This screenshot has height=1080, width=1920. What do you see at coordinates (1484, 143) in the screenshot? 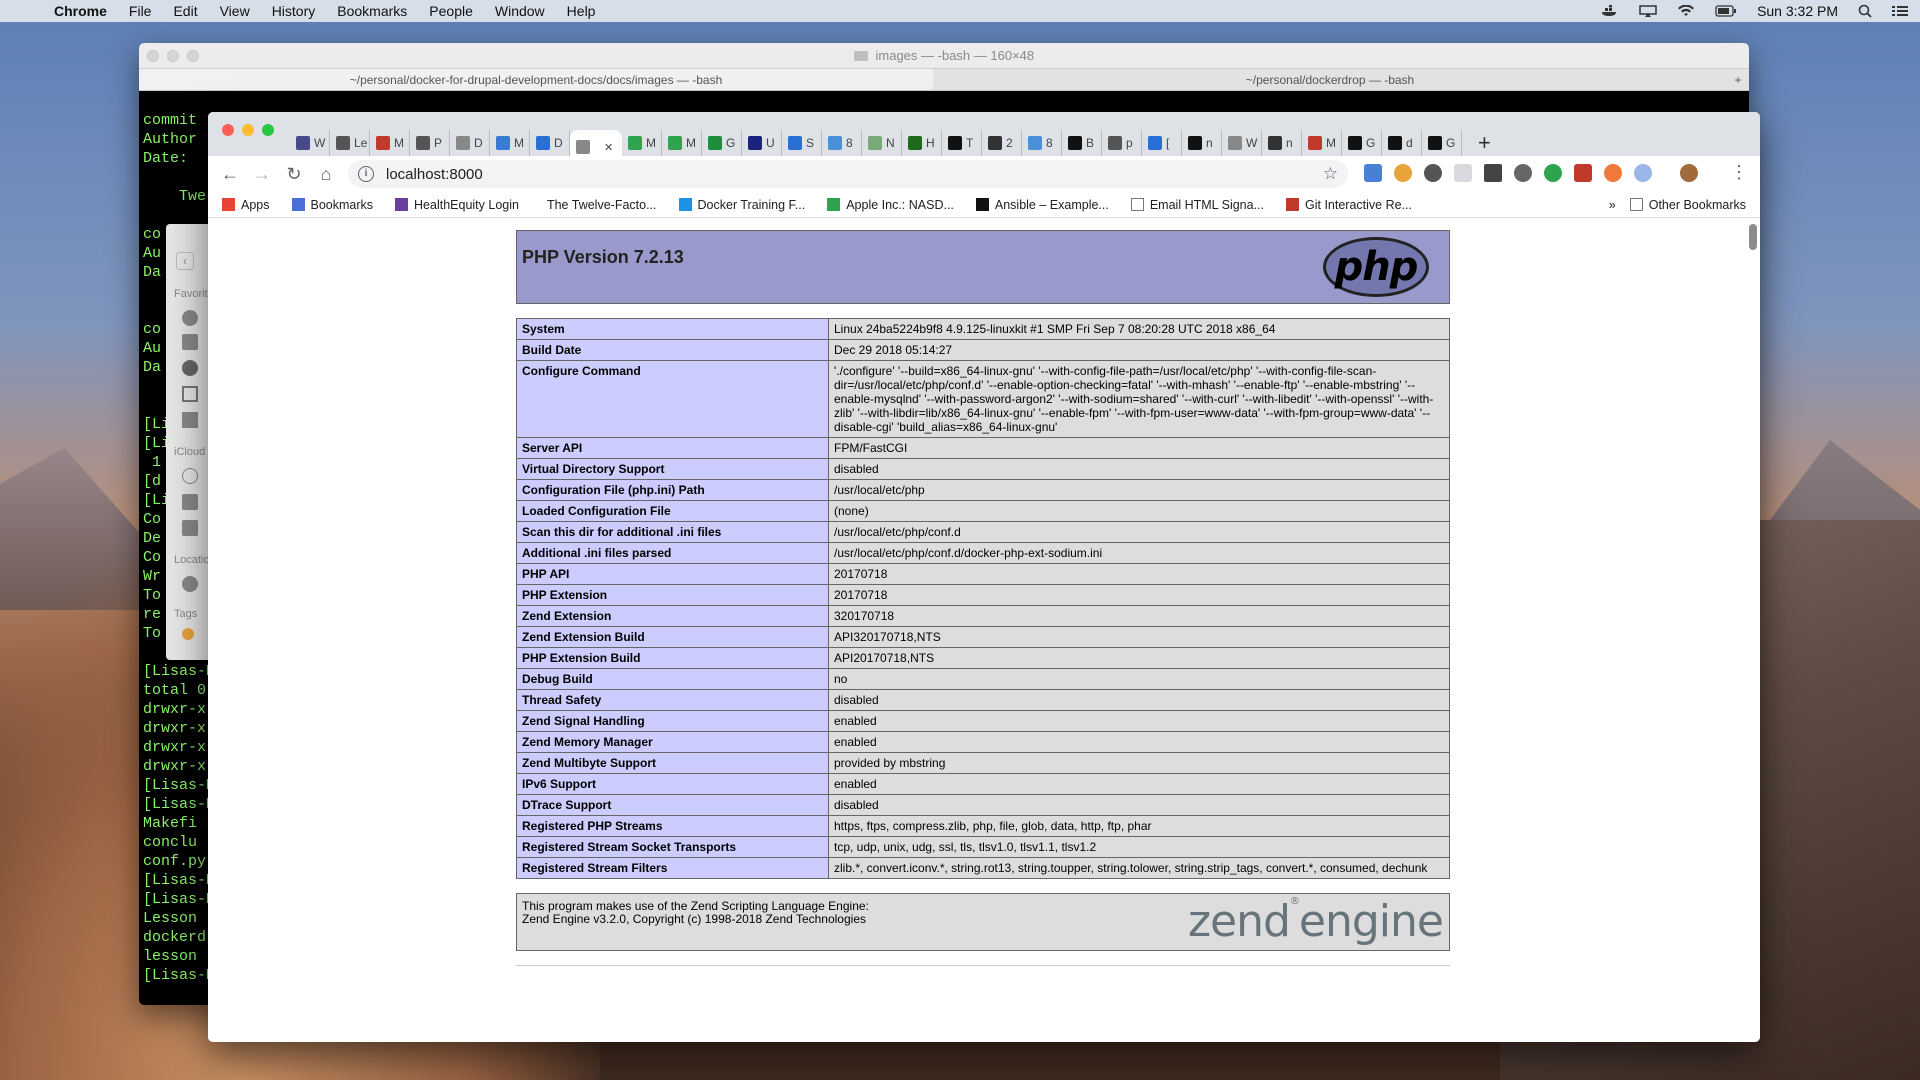
I see `new-tab-button: +` at bounding box center [1484, 143].